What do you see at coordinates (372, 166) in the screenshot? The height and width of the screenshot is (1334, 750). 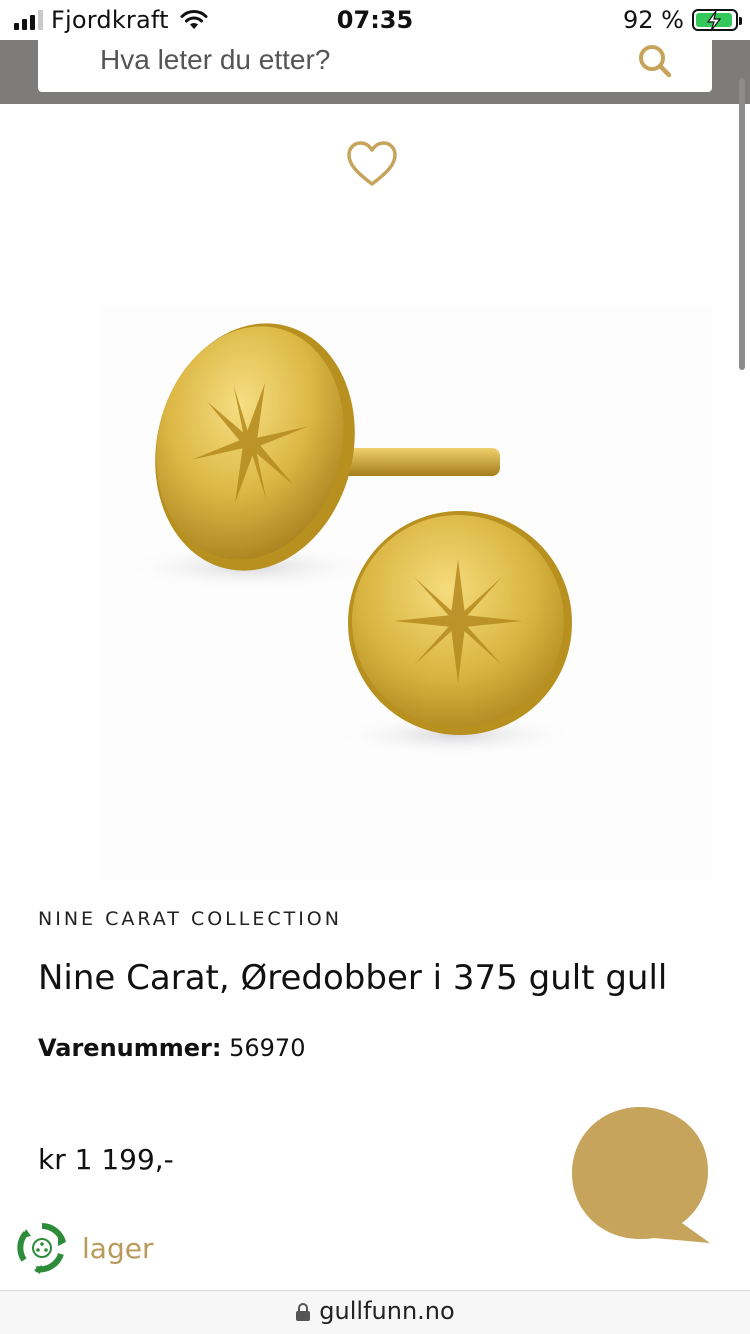 I see `heart-icon` at bounding box center [372, 166].